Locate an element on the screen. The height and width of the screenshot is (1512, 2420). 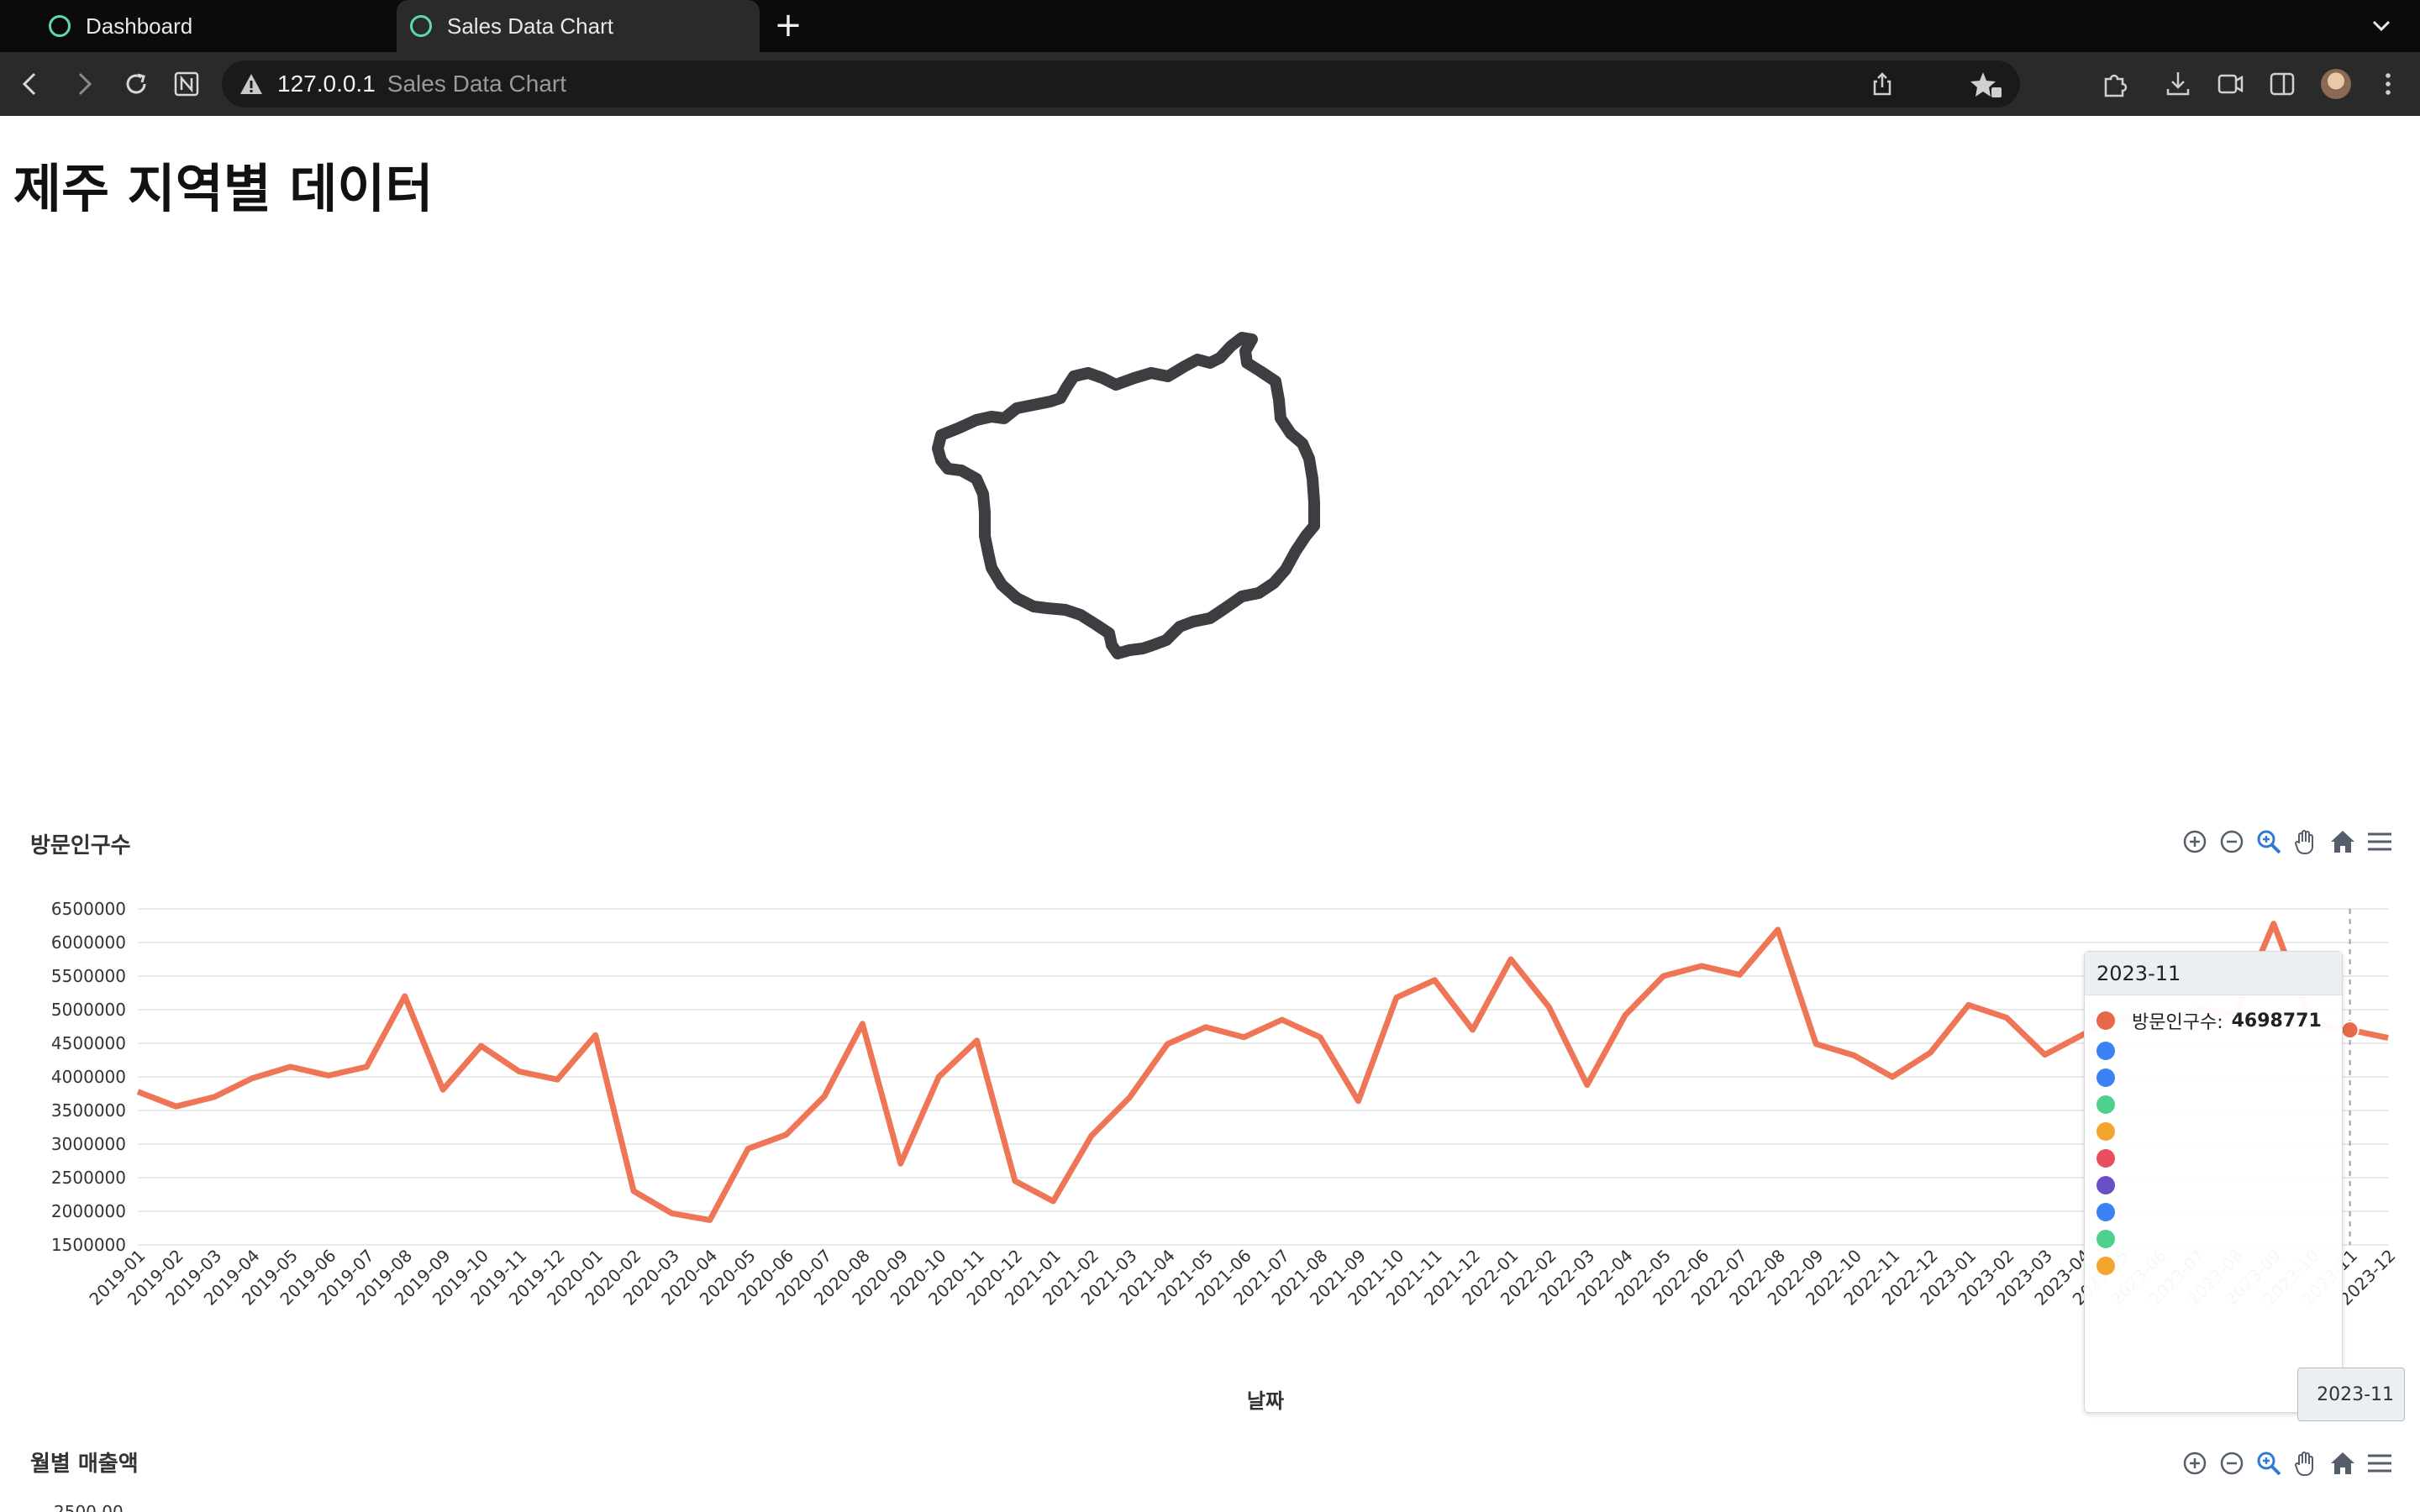
y-tick-label: 2500000 is located at coordinates (88, 1178).